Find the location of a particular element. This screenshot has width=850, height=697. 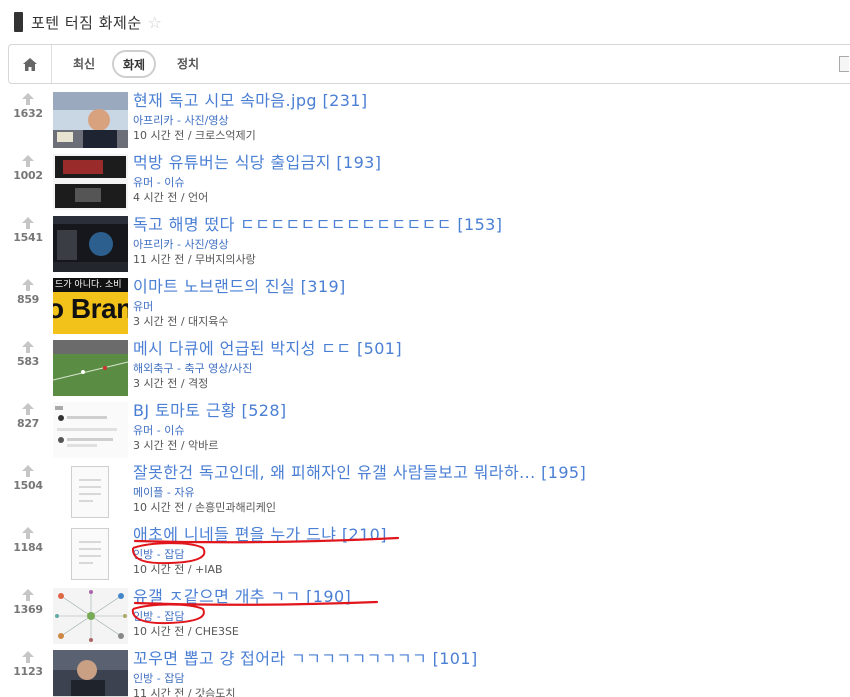

streamer-photo-image is located at coordinates (90, 120).